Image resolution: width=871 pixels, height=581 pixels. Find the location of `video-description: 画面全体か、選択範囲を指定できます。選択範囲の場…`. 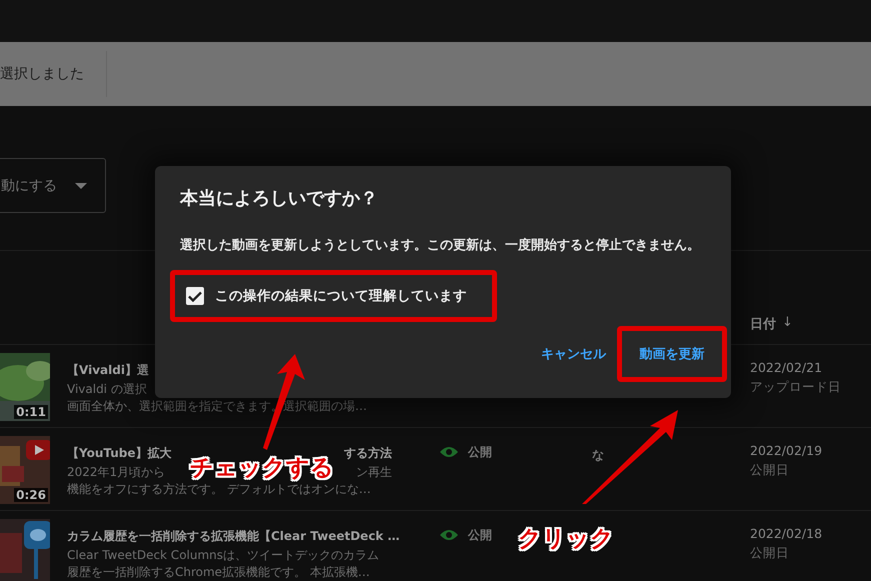

video-description: 画面全体か、選択範囲を指定できます。選択範囲の場… is located at coordinates (217, 406).